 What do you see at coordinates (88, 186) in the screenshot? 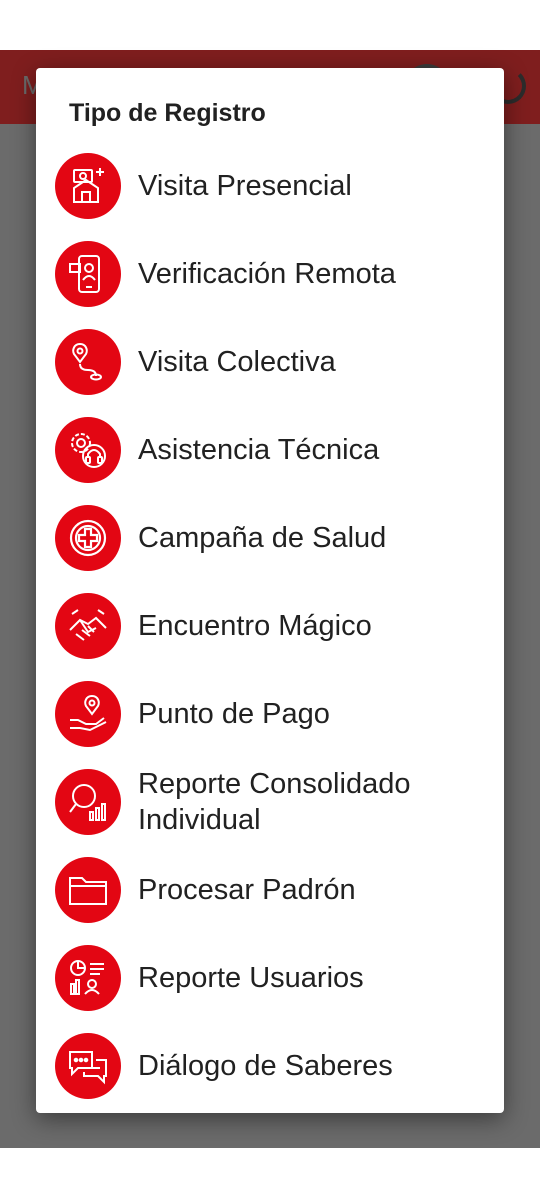
I see `house-visit-icon` at bounding box center [88, 186].